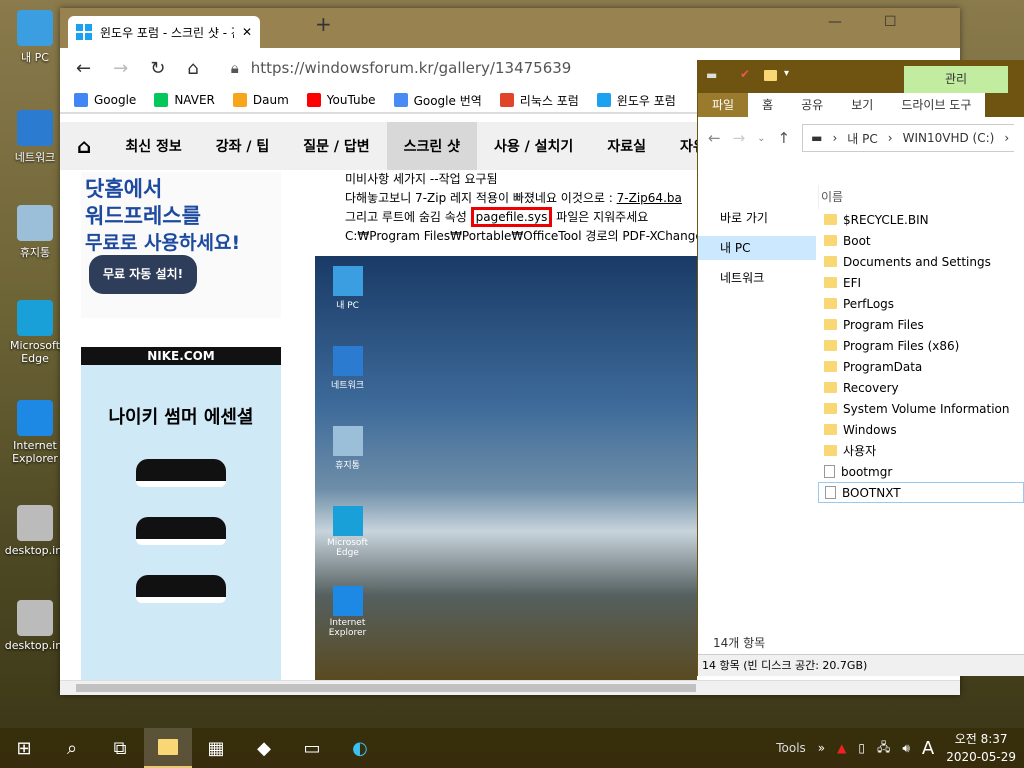 The width and height of the screenshot is (1024, 768). What do you see at coordinates (626, 146) in the screenshot?
I see `nav-item: 자료실` at bounding box center [626, 146].